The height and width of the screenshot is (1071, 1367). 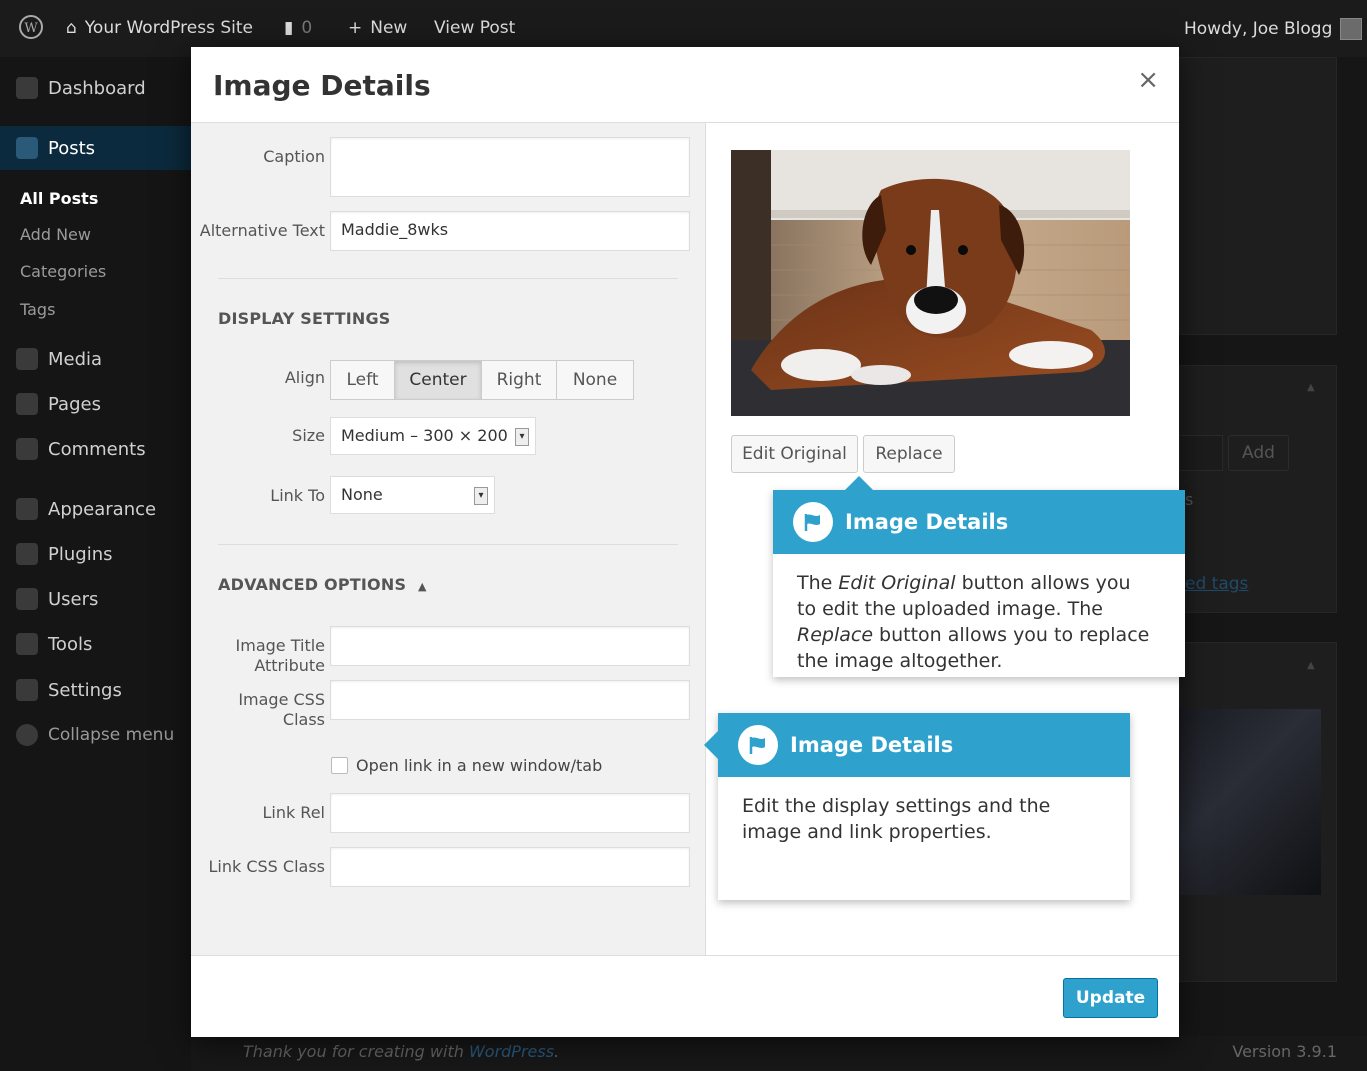 What do you see at coordinates (27, 735) in the screenshot?
I see `collapse-icon` at bounding box center [27, 735].